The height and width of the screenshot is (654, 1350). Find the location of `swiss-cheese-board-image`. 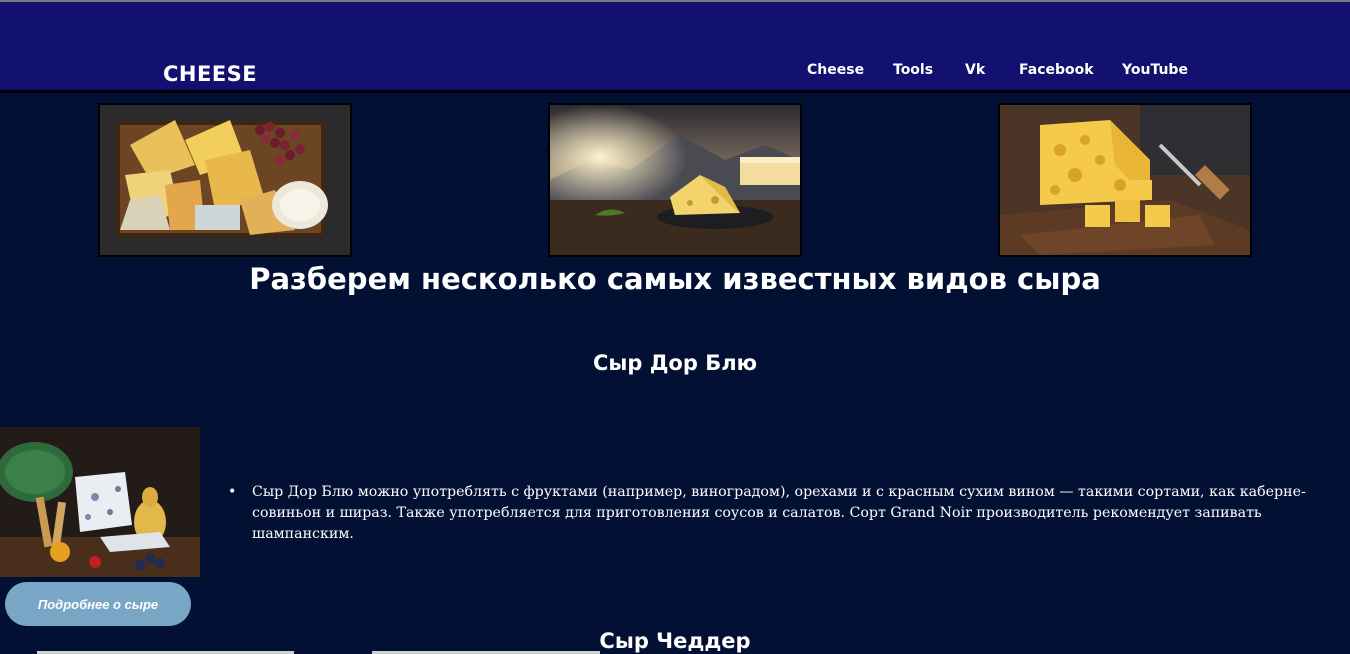

swiss-cheese-board-image is located at coordinates (1125, 180).